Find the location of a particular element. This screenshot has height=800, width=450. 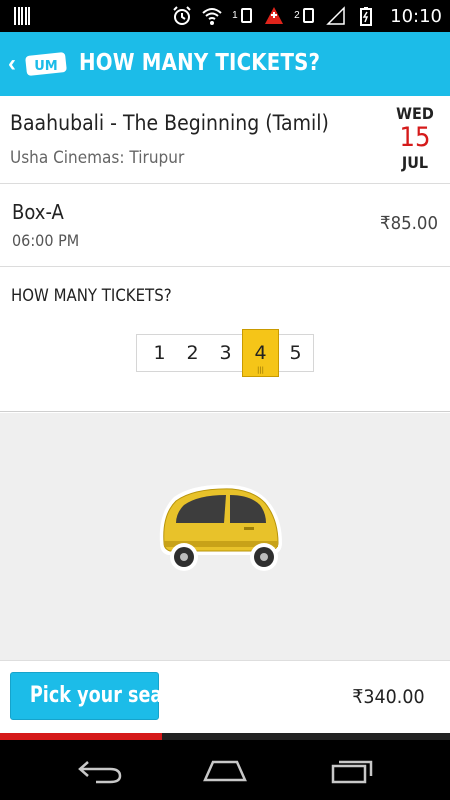

show-time: 06:00 PM is located at coordinates (46, 240).